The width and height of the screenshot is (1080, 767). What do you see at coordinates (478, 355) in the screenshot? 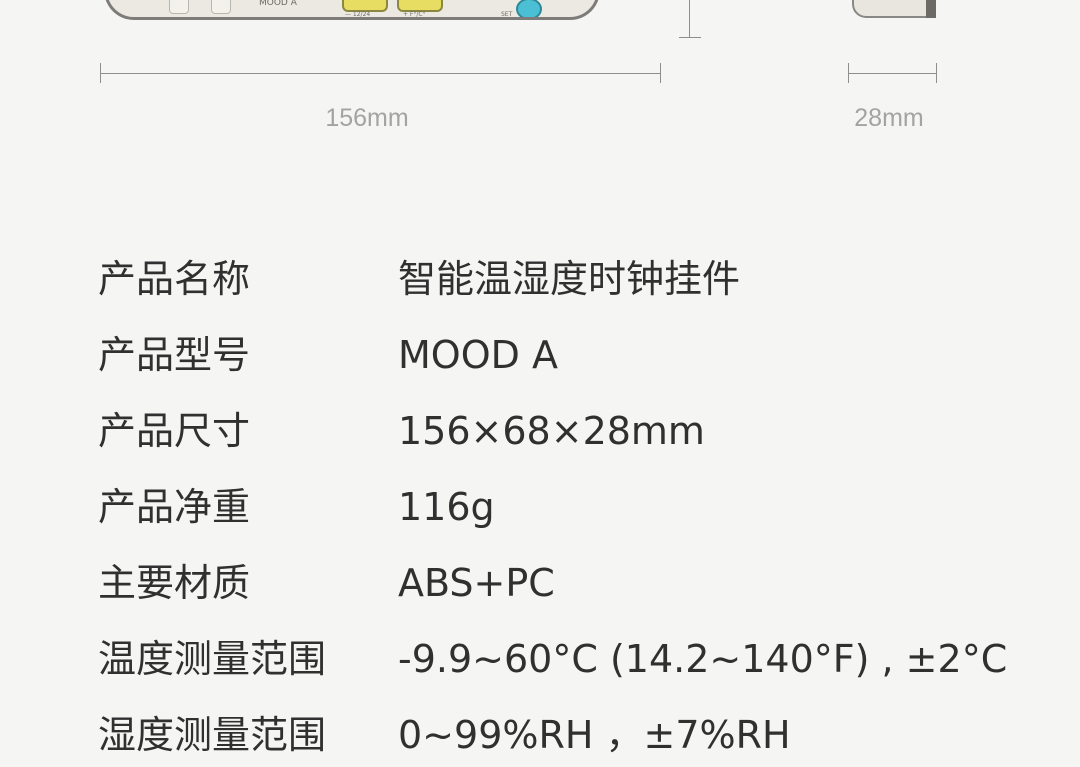
I see `spec-value: MOOD A` at bounding box center [478, 355].